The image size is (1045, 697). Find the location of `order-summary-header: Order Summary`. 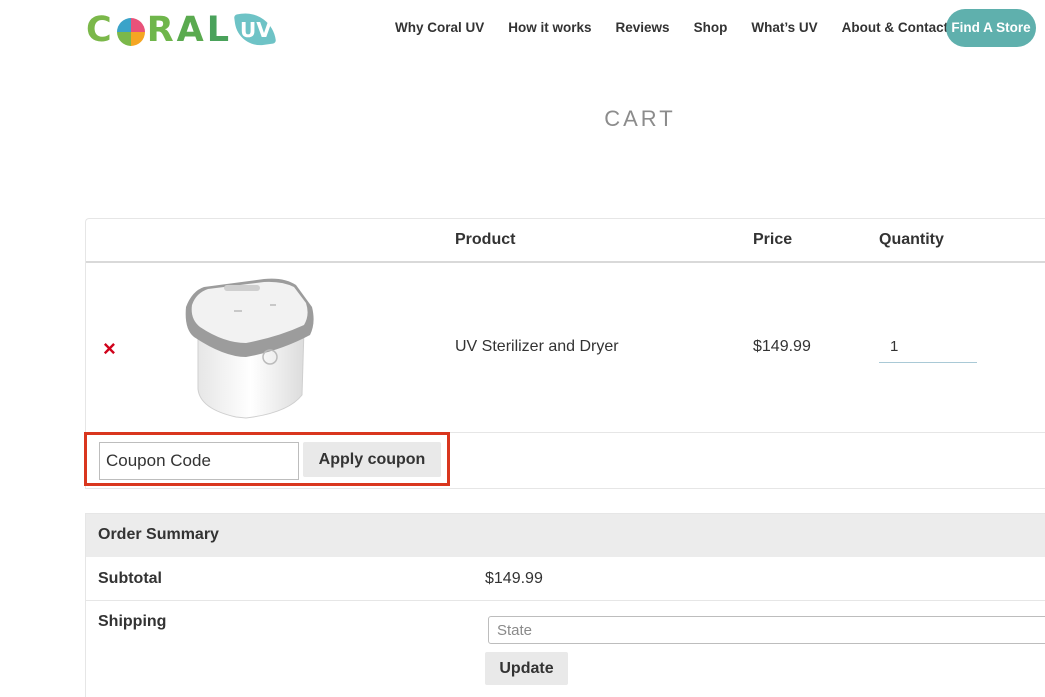

order-summary-header: Order Summary is located at coordinates (565, 535).